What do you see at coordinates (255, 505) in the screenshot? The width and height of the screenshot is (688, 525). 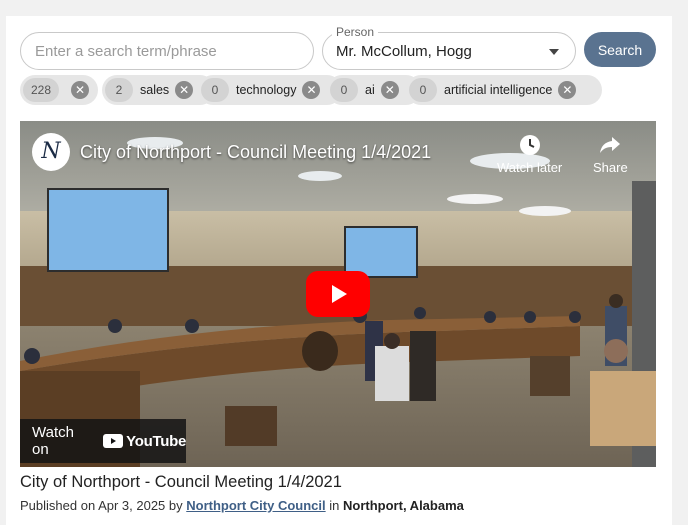 I see `publisher-link: Northport City Council` at bounding box center [255, 505].